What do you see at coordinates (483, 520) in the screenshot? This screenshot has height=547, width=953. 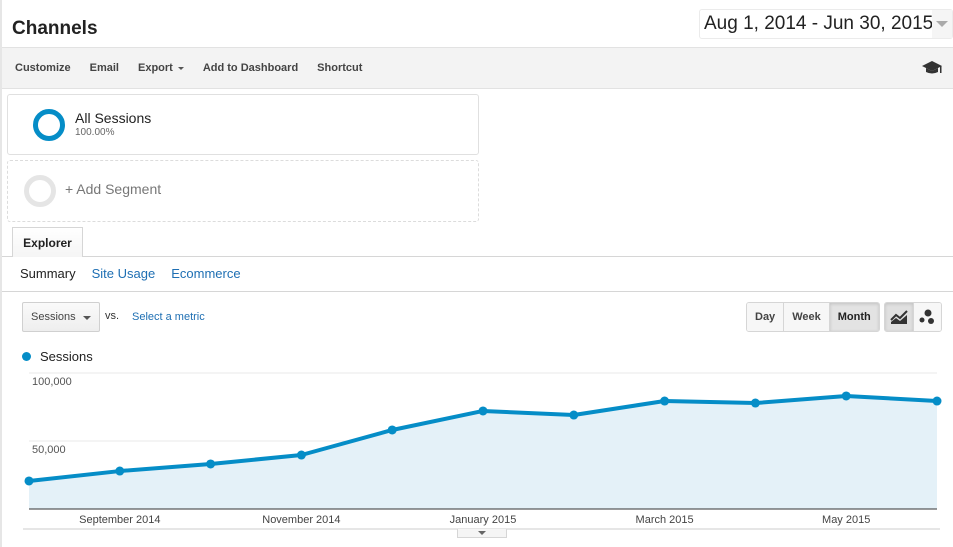 I see `x-tick-label: January 2015` at bounding box center [483, 520].